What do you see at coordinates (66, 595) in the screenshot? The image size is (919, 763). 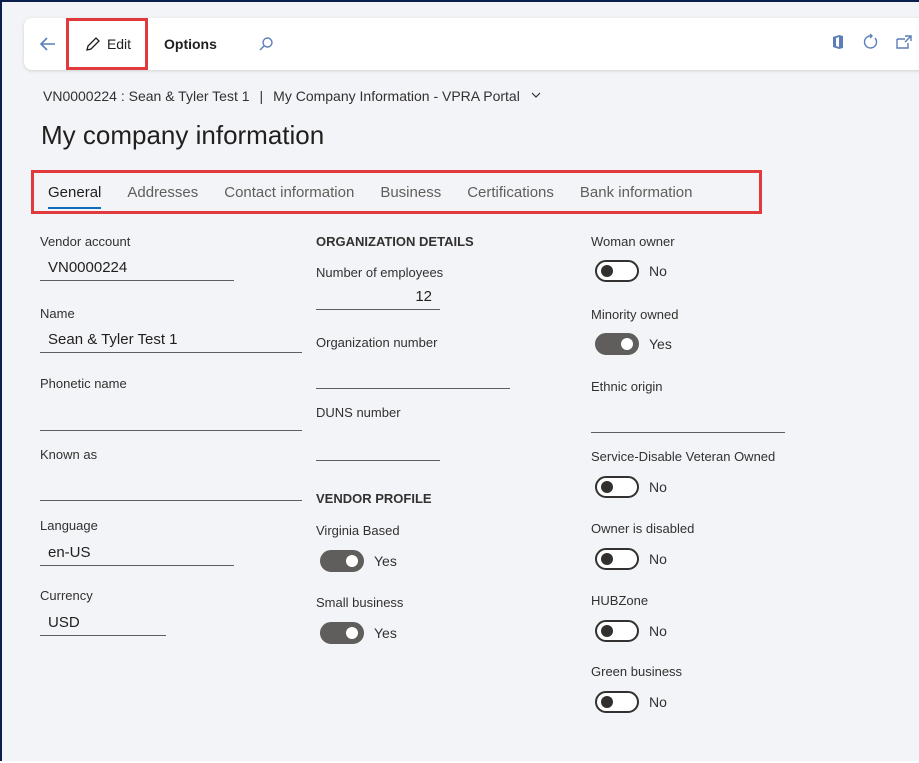 I see `currency-label: Currency` at bounding box center [66, 595].